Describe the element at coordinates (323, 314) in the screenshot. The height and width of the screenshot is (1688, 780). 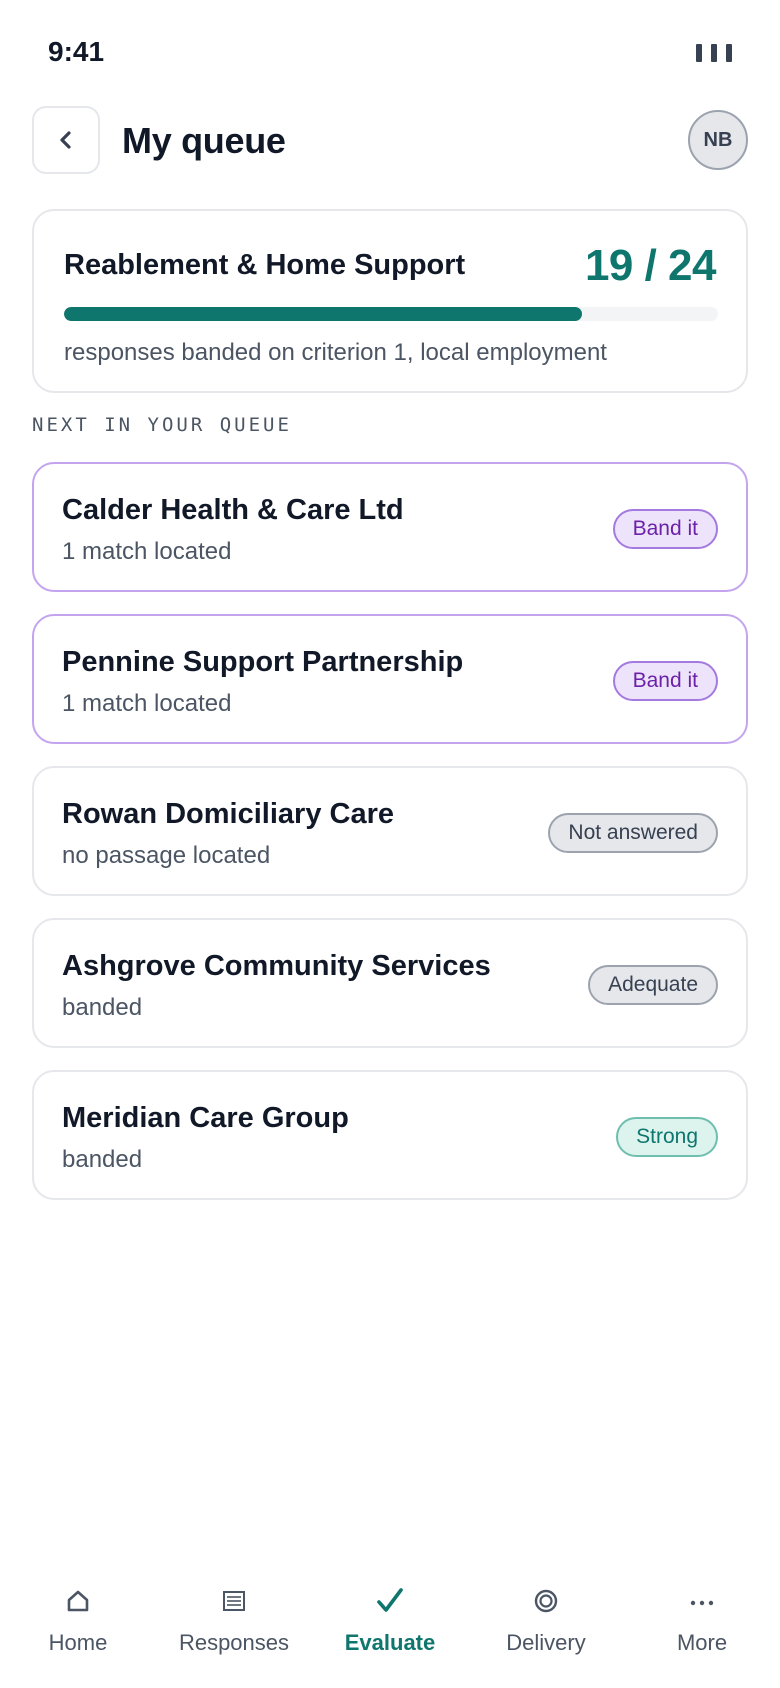
I see `progress-bar-fill` at that location.